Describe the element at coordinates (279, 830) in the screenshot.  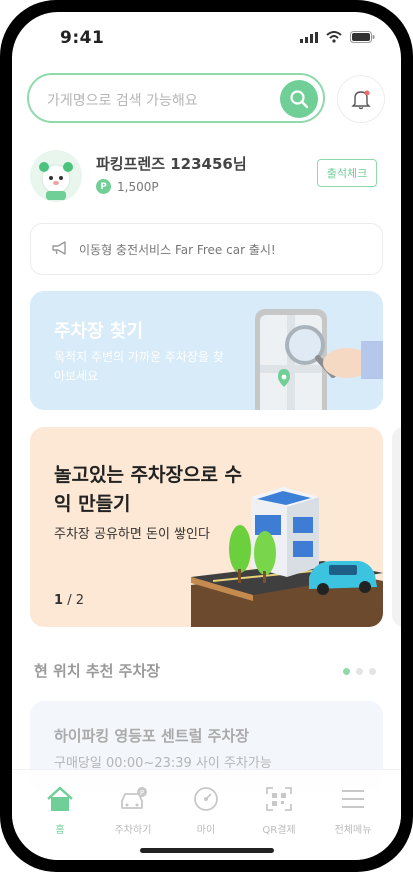
I see `tab-label: QR결제` at that location.